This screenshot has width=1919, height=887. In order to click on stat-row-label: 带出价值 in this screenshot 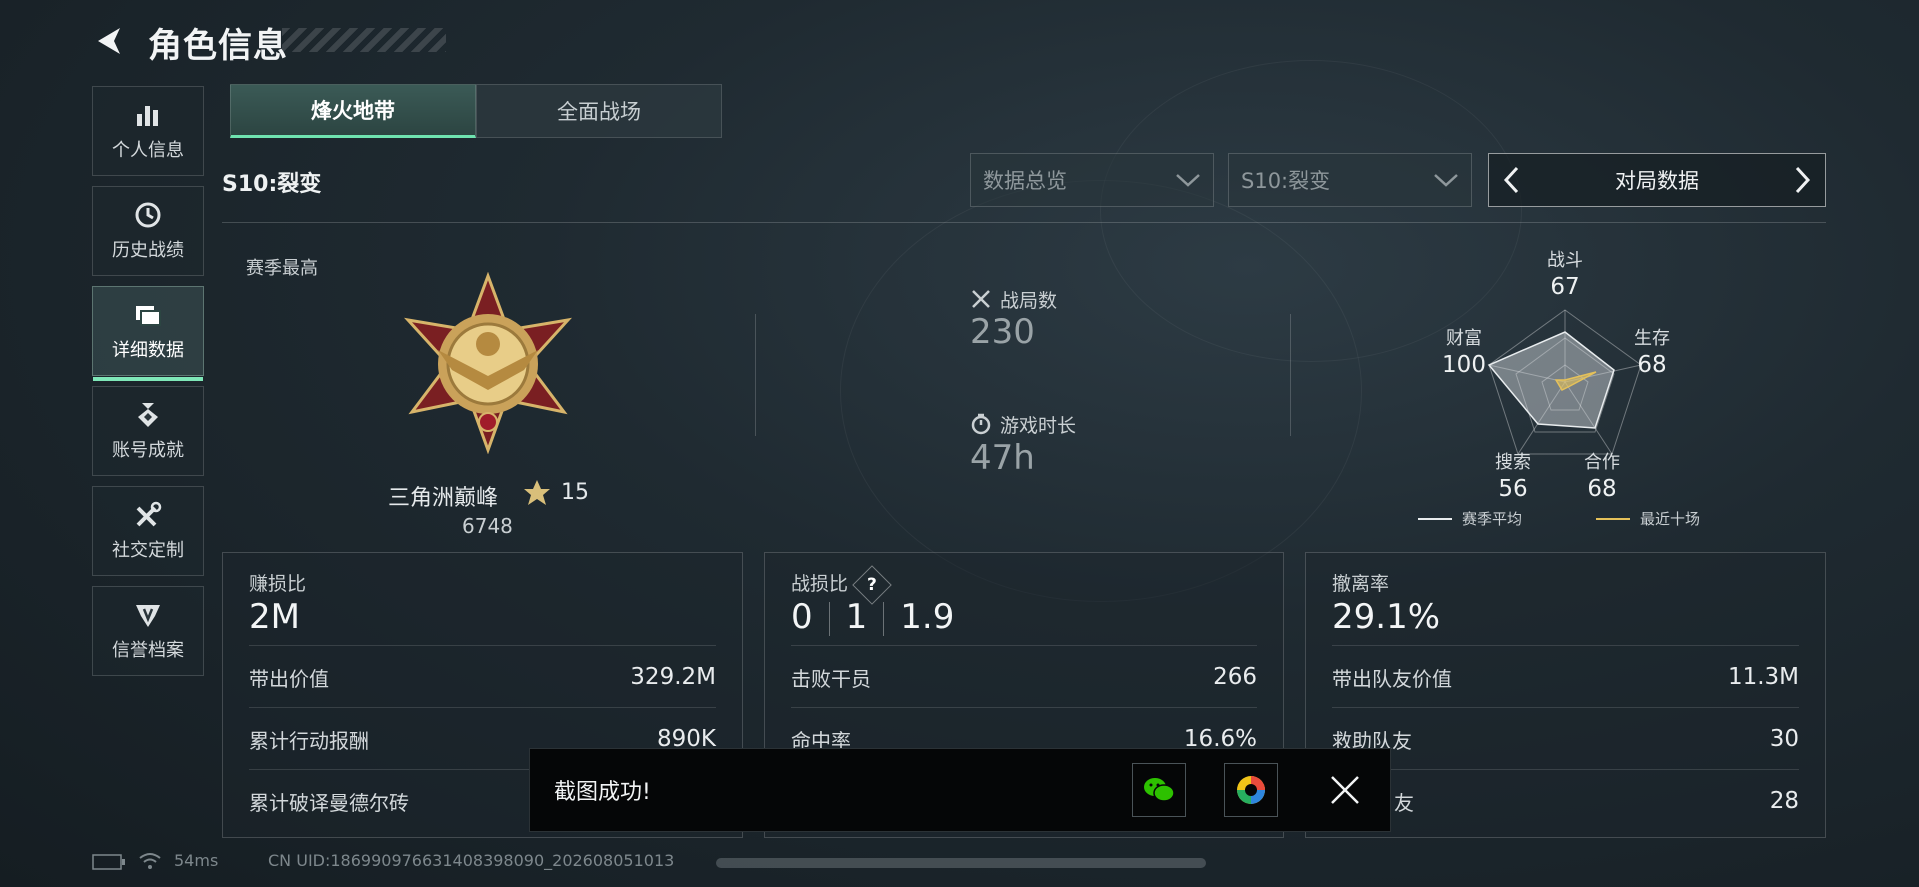, I will do `click(289, 678)`.